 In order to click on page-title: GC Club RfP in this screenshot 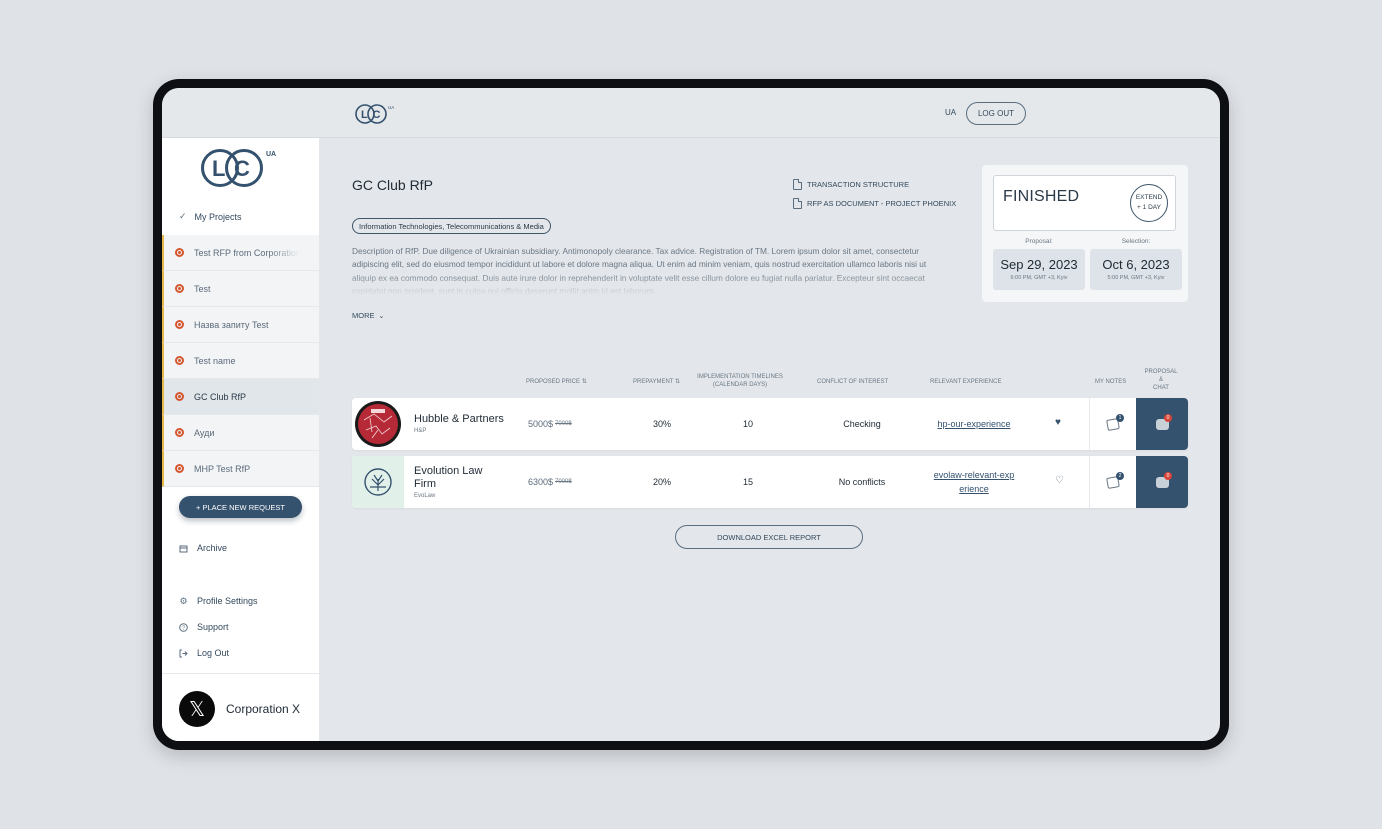, I will do `click(392, 185)`.